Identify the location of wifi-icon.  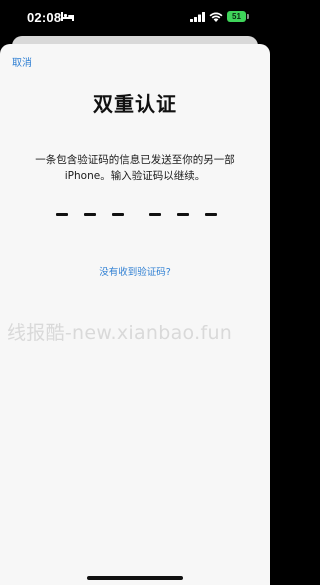
(216, 17).